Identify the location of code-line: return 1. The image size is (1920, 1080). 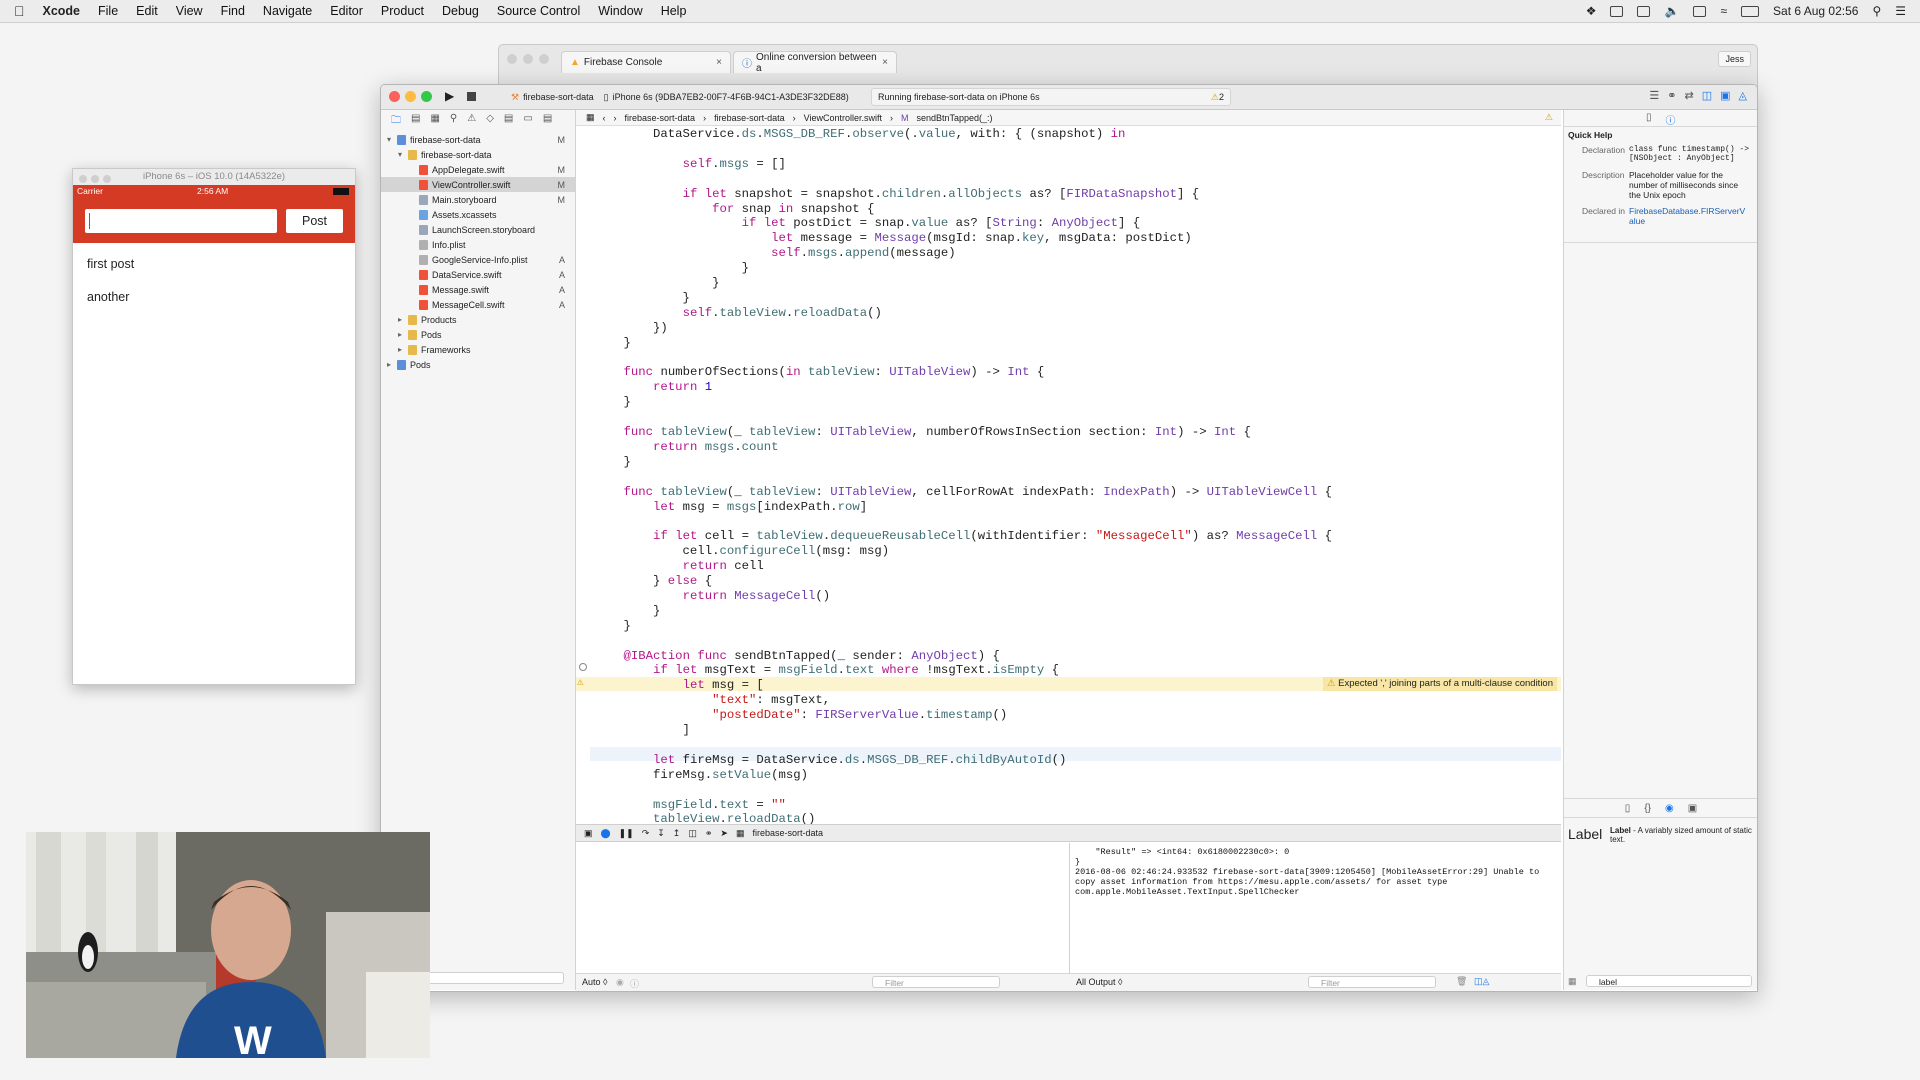
(1077, 387).